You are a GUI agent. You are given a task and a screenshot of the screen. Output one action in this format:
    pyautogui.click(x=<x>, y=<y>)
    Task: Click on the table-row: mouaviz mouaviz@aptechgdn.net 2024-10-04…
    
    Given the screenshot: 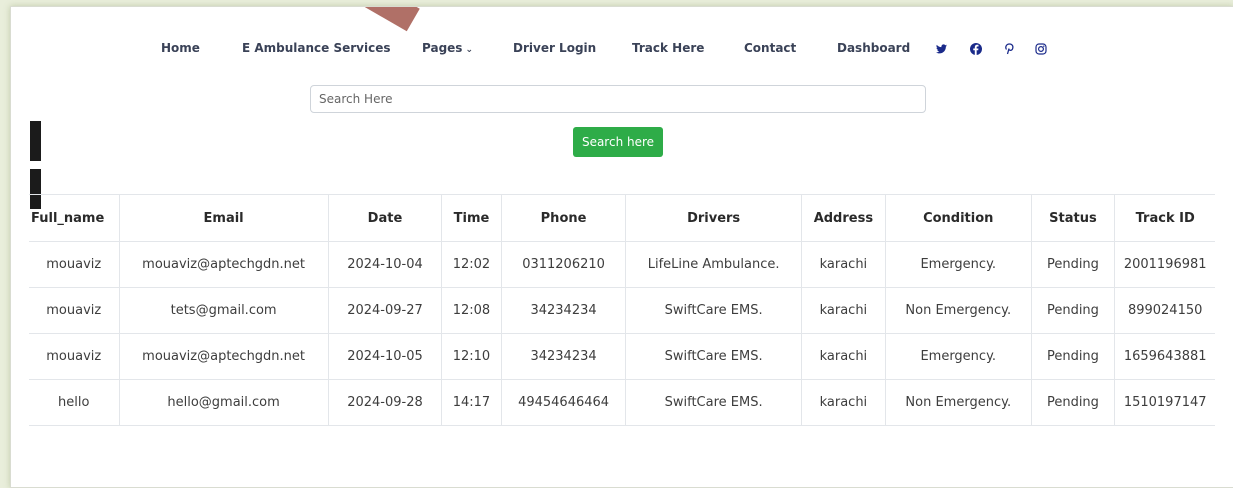 What is the action you would take?
    pyautogui.click(x=622, y=264)
    